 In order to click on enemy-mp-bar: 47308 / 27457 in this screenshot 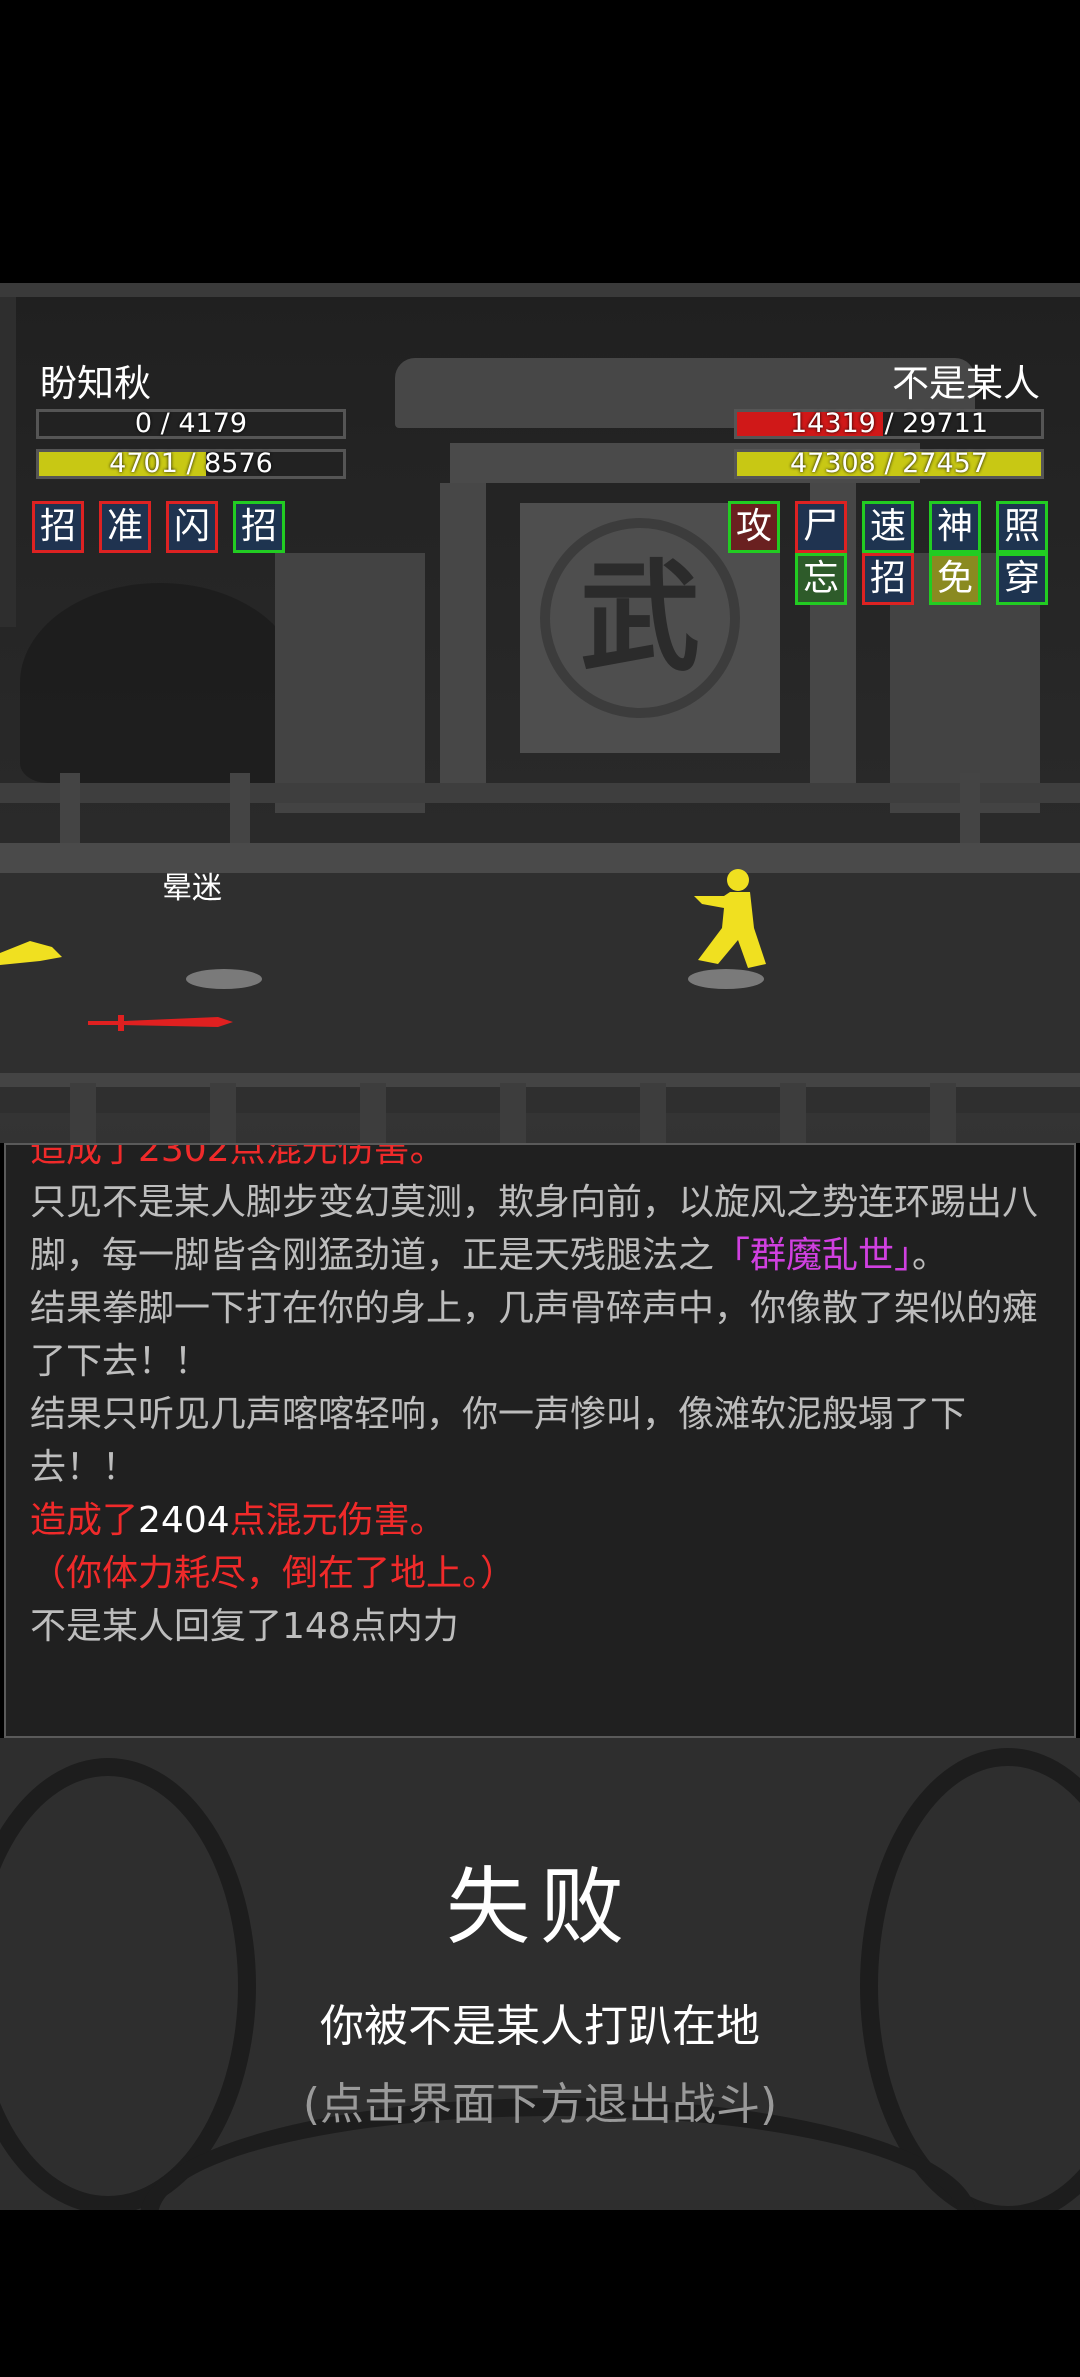, I will do `click(889, 464)`.